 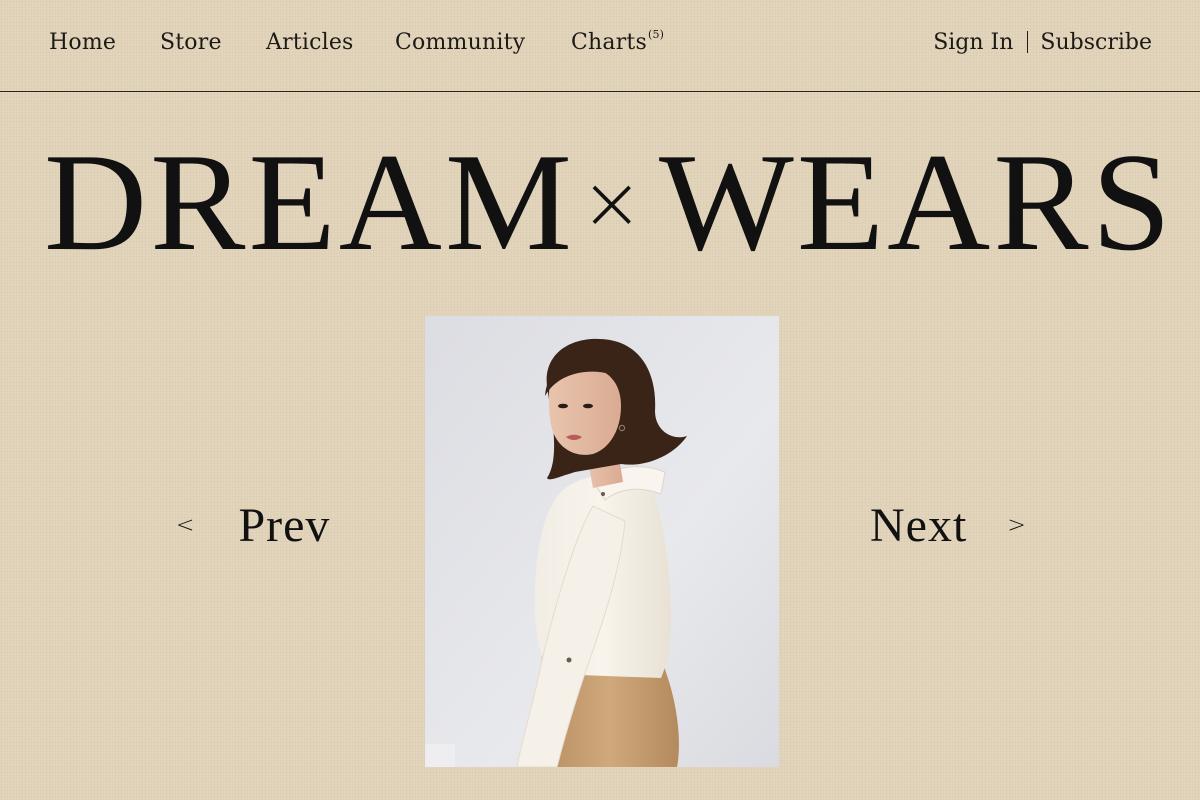 I want to click on prev-label: Prev, so click(x=284, y=525).